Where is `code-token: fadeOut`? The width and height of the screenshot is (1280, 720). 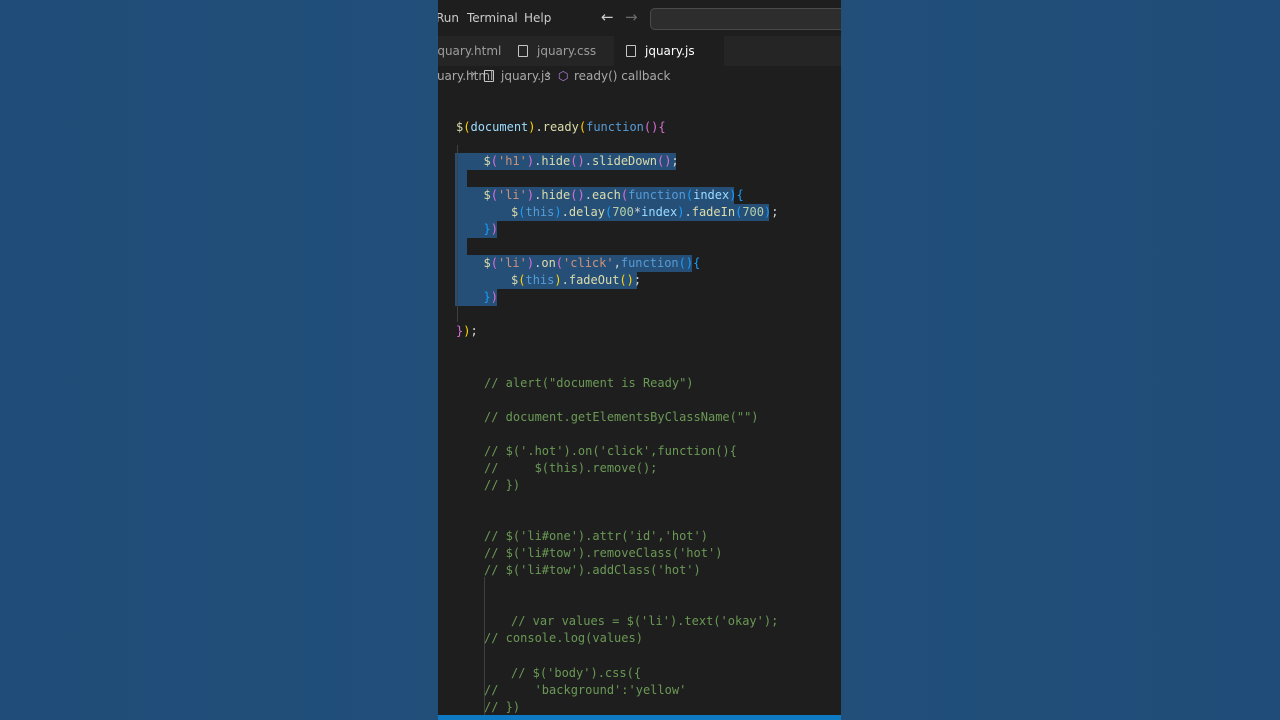
code-token: fadeOut is located at coordinates (594, 280).